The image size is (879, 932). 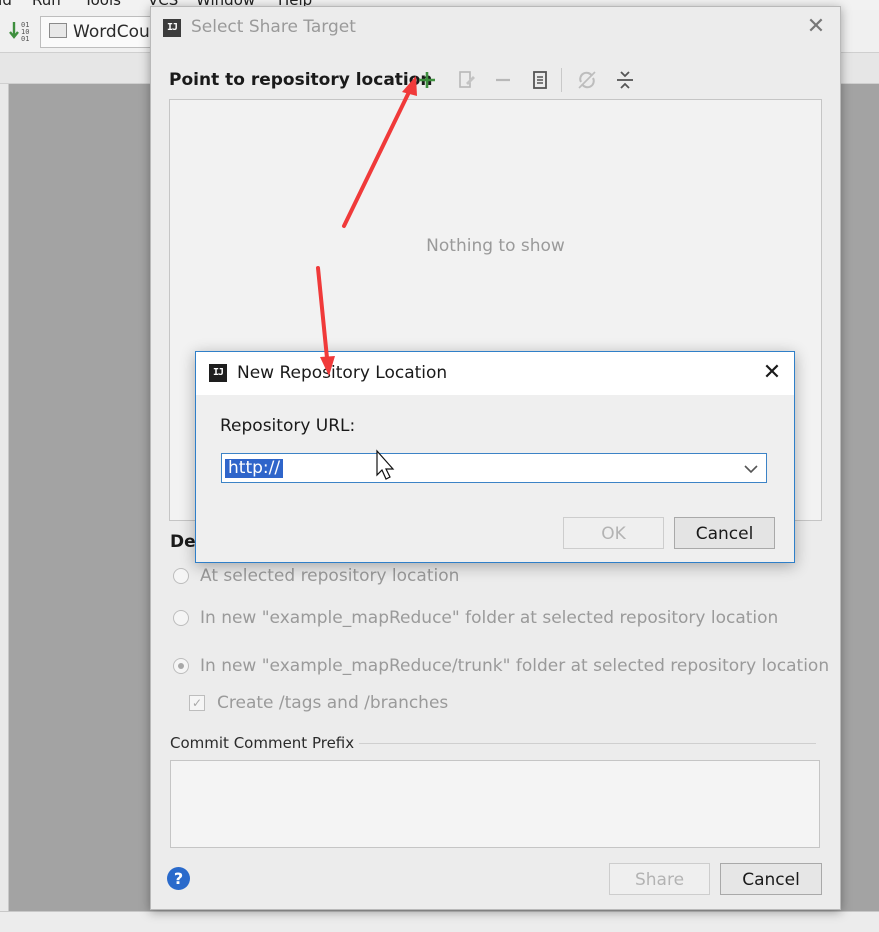 I want to click on share-button: Share, so click(x=659, y=879).